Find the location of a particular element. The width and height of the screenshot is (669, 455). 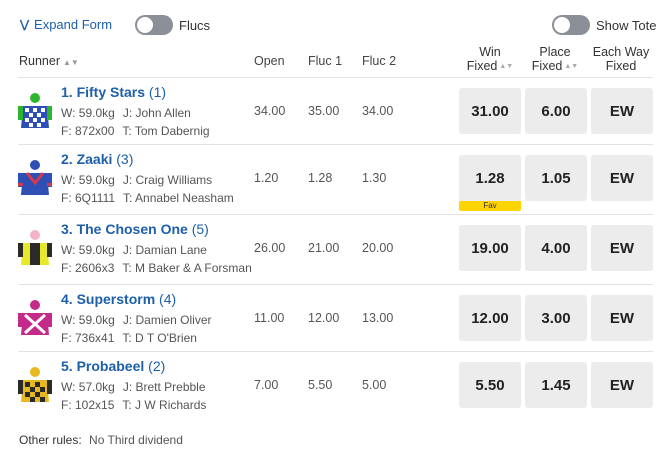

expand-form-label: Expand Form is located at coordinates (73, 24).